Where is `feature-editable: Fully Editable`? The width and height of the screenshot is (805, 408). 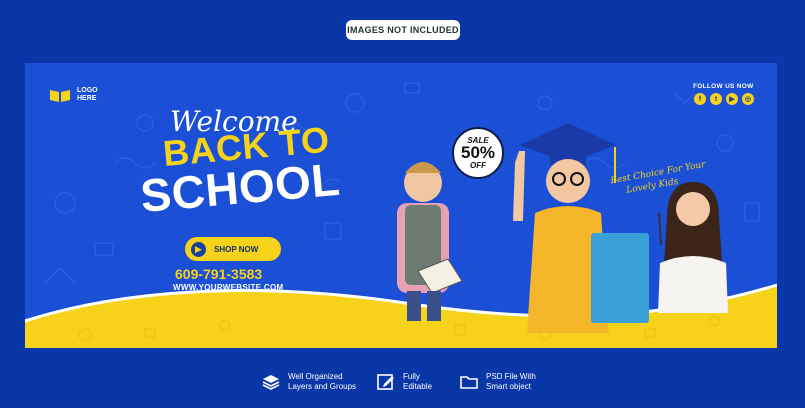
feature-editable: Fully Editable is located at coordinates (404, 382).